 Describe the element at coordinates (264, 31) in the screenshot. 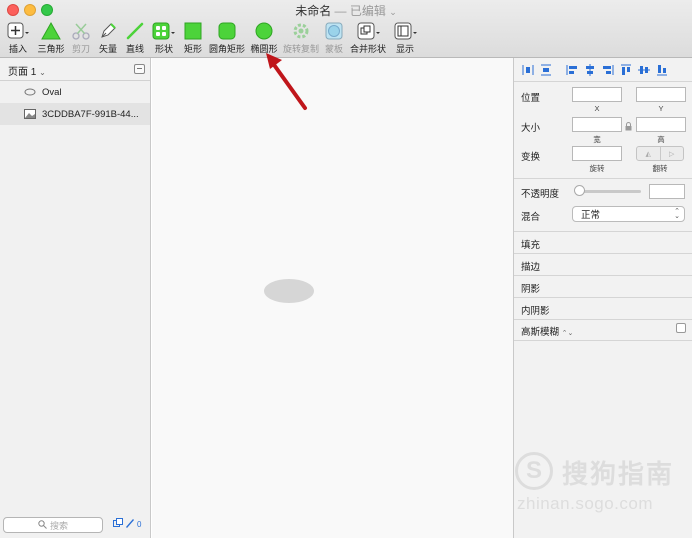

I see `ellipse-icon` at that location.